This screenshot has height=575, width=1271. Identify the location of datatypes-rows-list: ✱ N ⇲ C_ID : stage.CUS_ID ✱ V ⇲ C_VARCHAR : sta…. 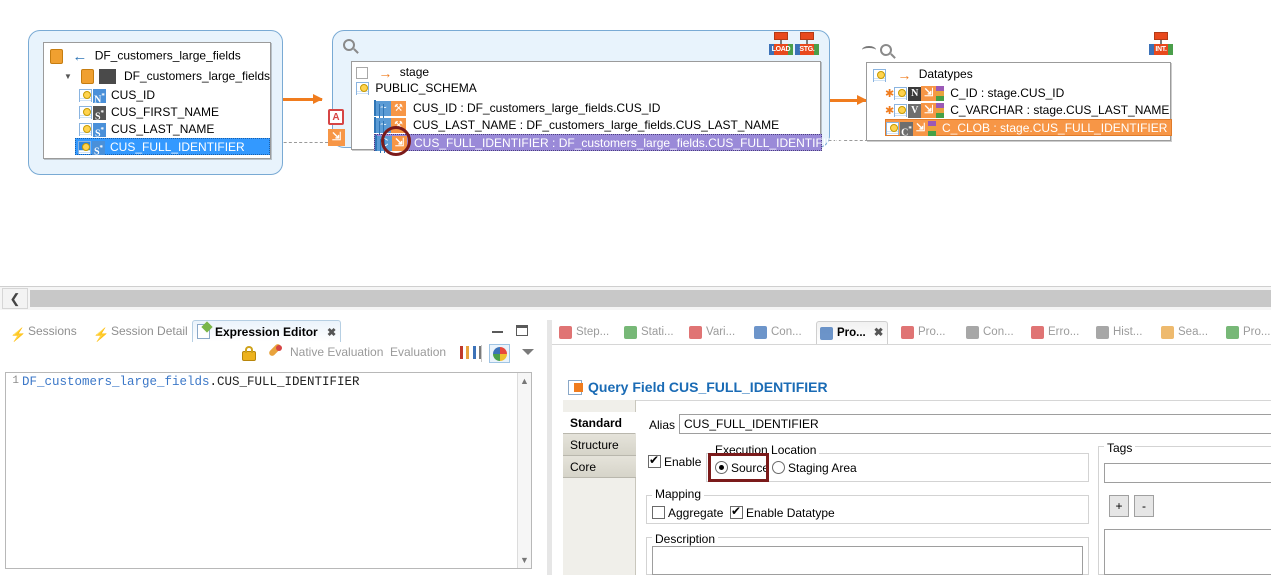
(1028, 111).